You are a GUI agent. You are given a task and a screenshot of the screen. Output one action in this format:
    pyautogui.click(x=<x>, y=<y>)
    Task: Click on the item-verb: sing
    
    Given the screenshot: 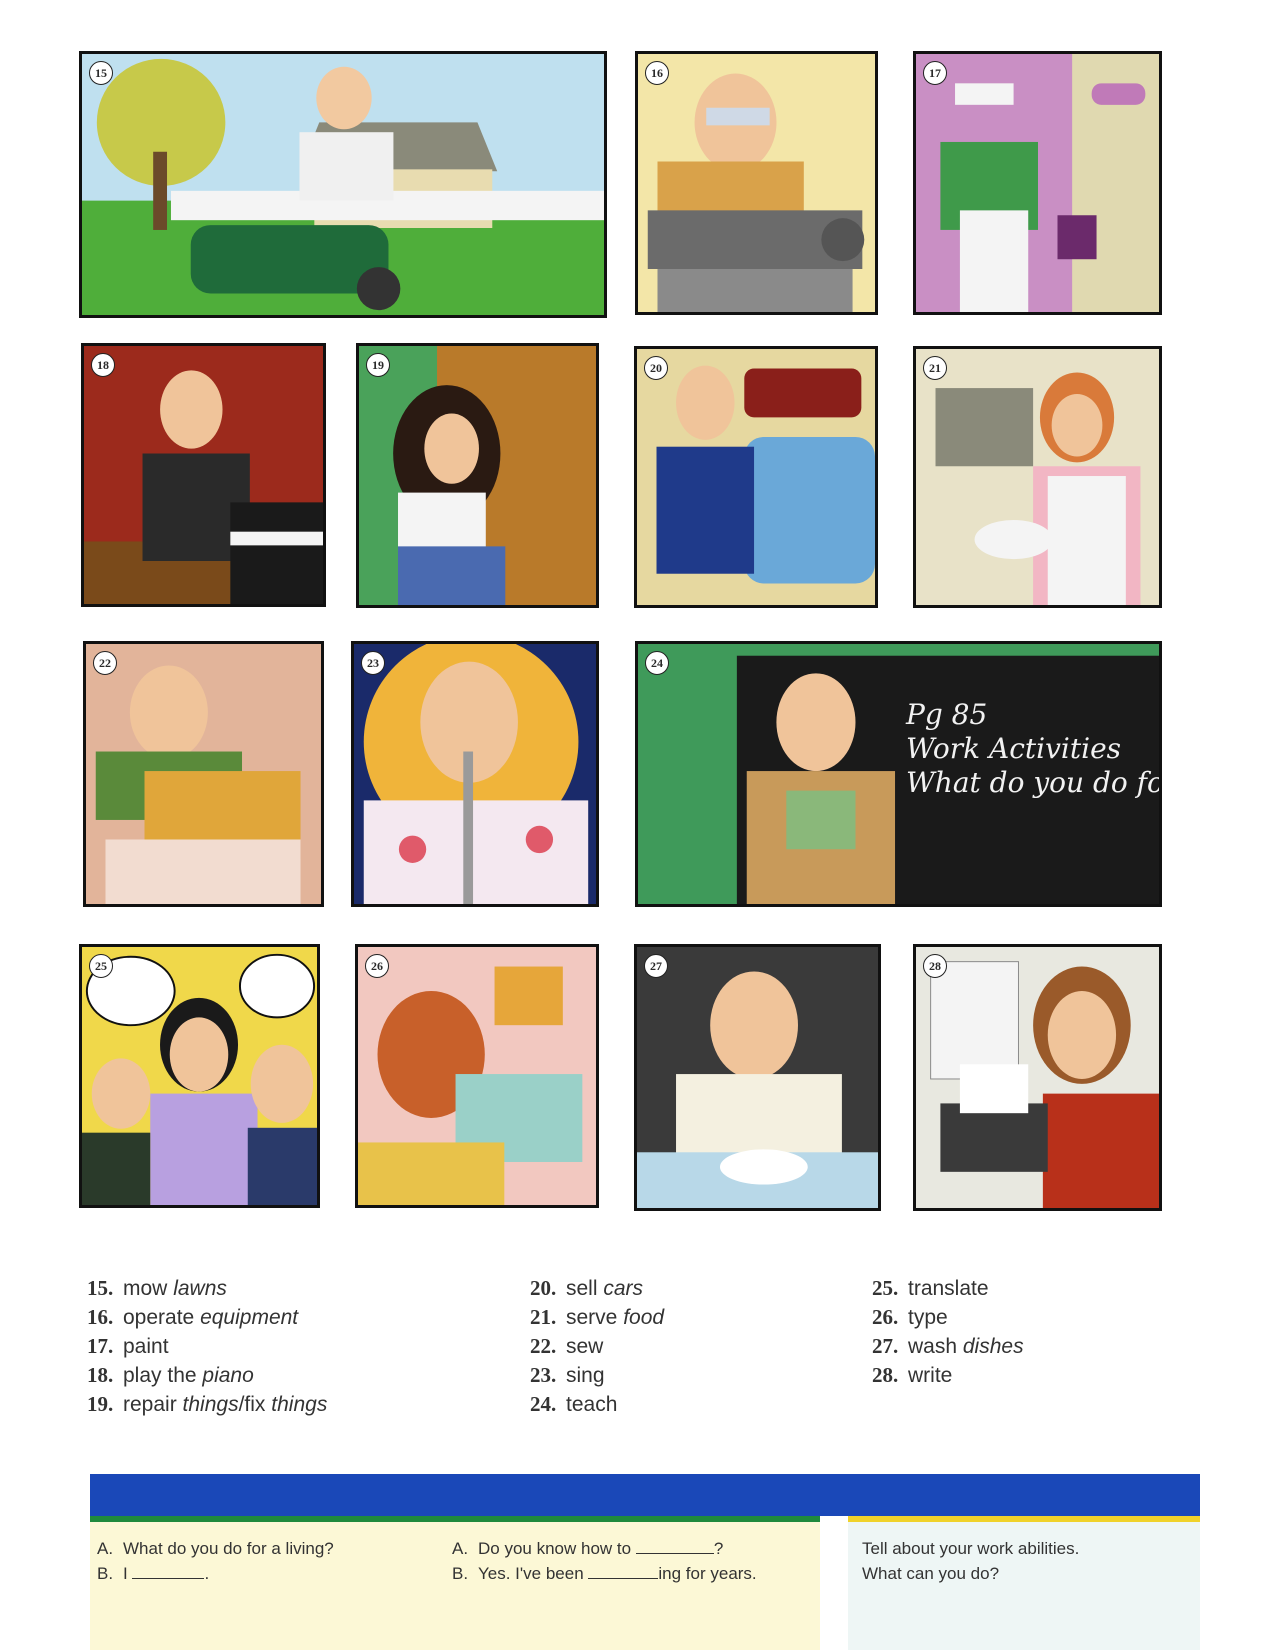 What is the action you would take?
    pyautogui.click(x=585, y=1375)
    